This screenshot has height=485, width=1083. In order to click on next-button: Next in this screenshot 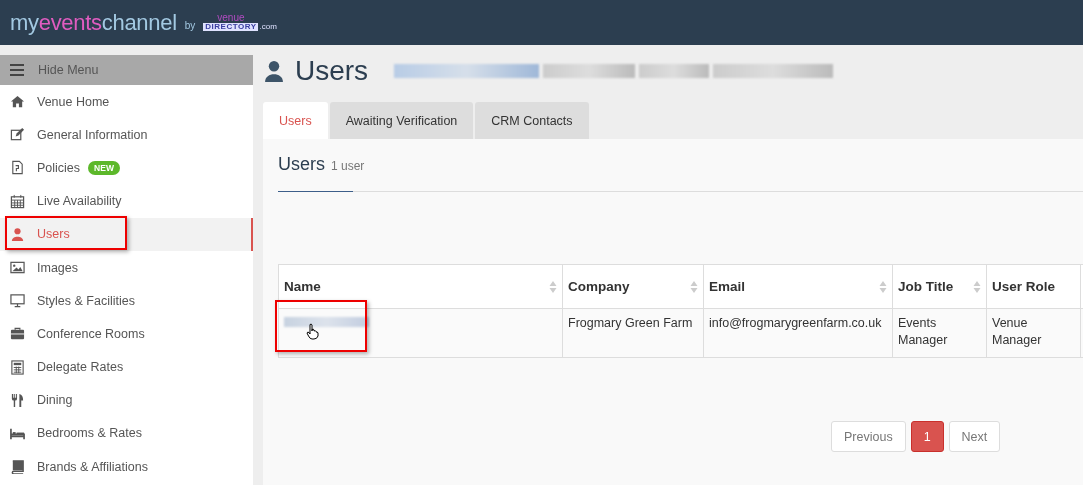, I will do `click(974, 436)`.